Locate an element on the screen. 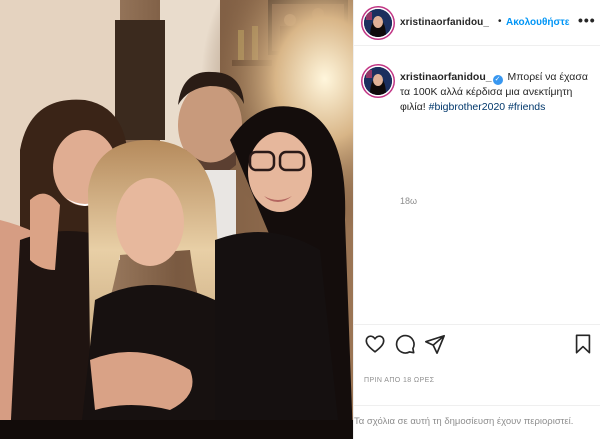  heart-icon is located at coordinates (375, 344).